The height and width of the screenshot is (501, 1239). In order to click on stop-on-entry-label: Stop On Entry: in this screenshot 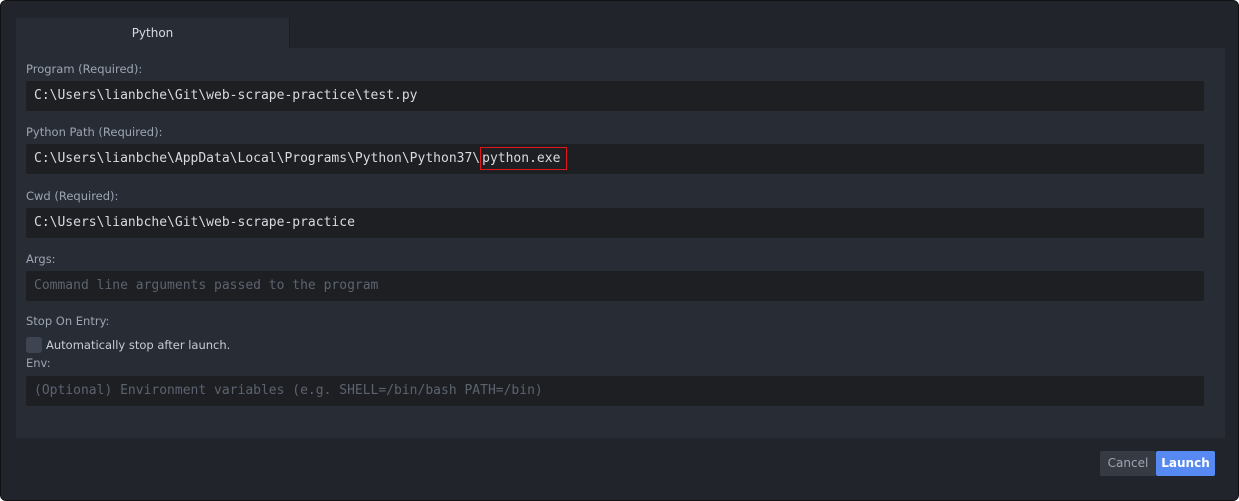, I will do `click(68, 321)`.